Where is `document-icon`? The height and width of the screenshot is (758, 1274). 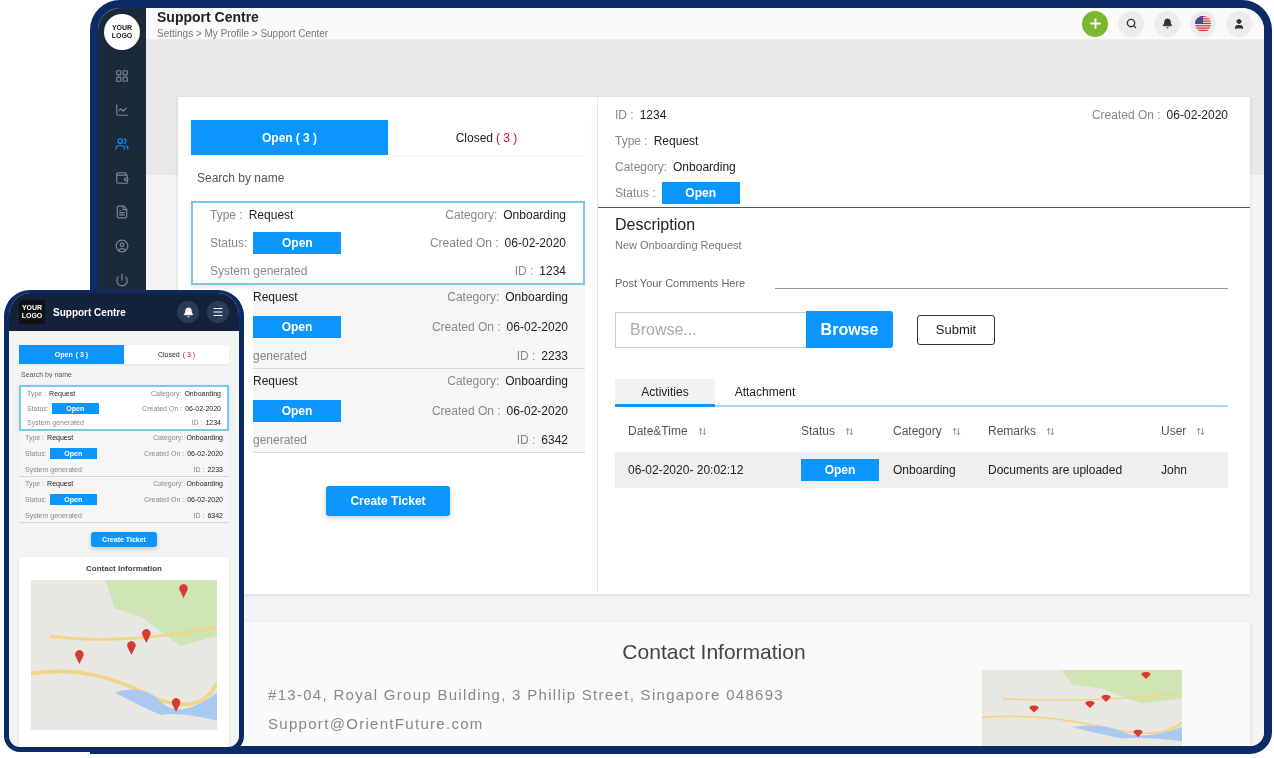
document-icon is located at coordinates (122, 212).